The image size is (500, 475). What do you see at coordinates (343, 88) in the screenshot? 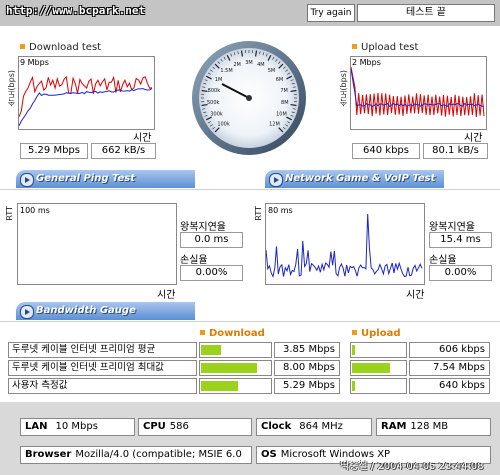
I see `upload-ylabel: 속도(bps)` at bounding box center [343, 88].